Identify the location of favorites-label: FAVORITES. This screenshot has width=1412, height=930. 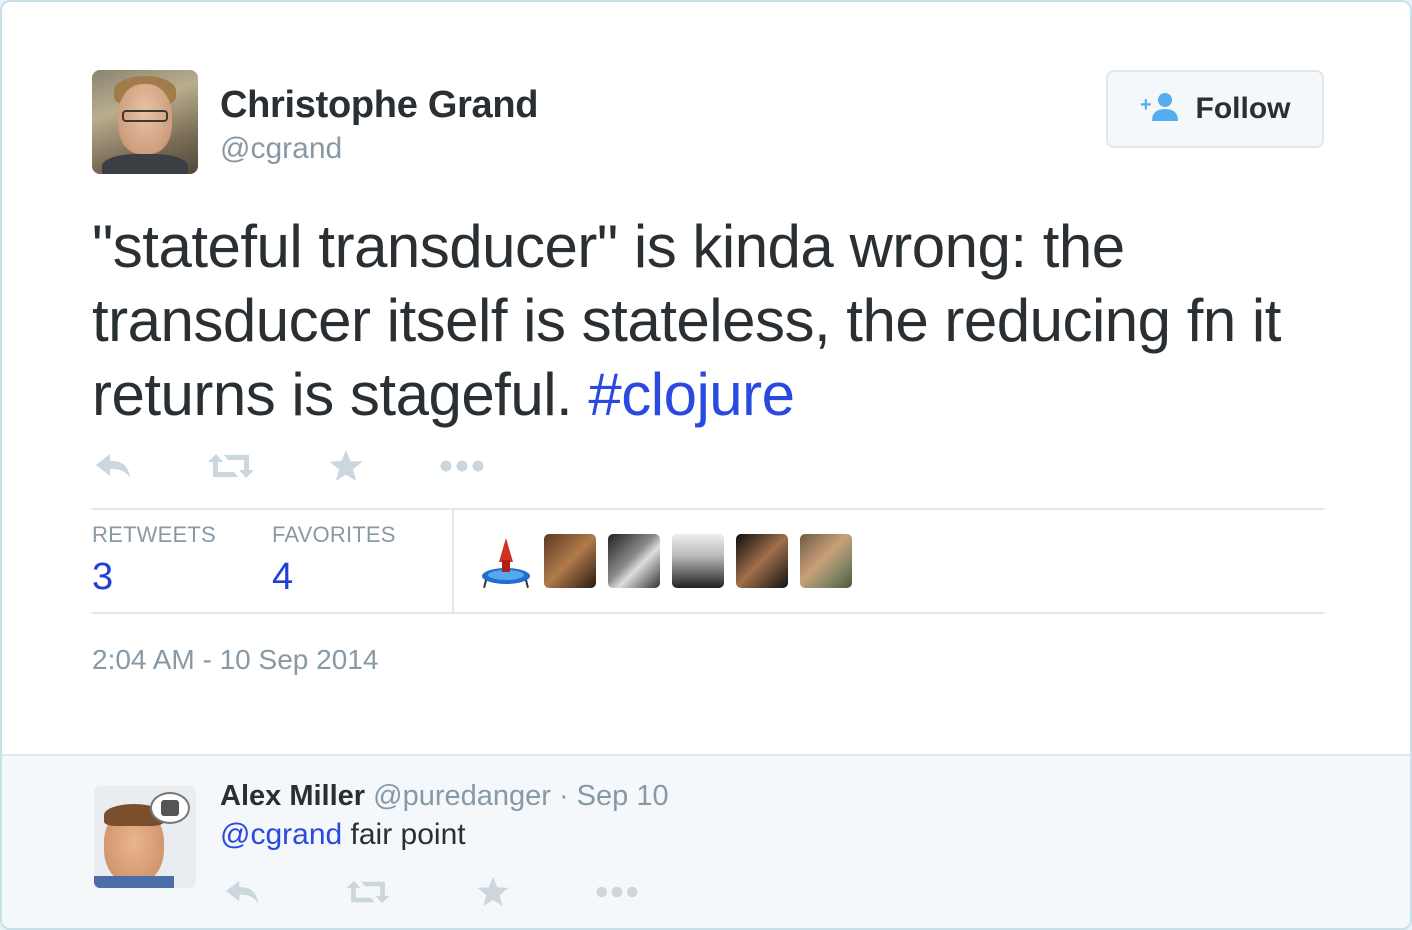
(334, 534).